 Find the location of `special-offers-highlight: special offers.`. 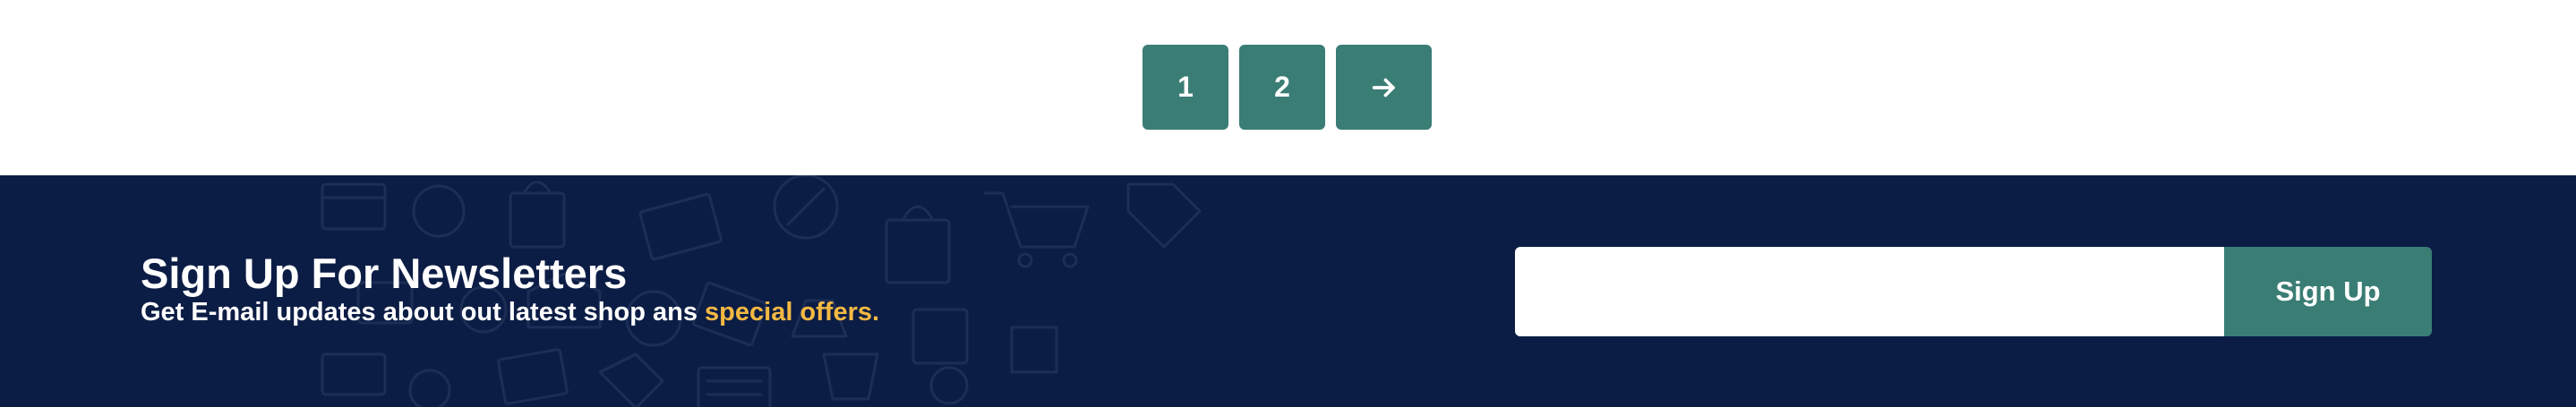

special-offers-highlight: special offers. is located at coordinates (792, 312).